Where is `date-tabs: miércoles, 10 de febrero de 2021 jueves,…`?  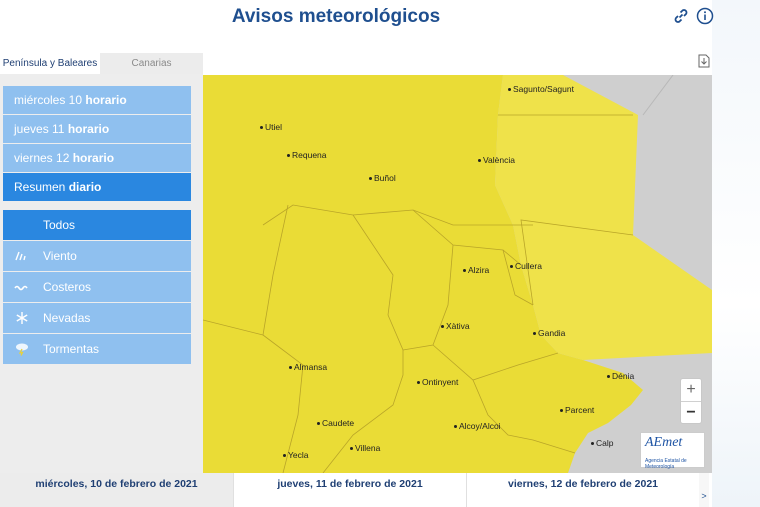
date-tabs: miércoles, 10 de febrero de 2021 jueves,… is located at coordinates (356, 490).